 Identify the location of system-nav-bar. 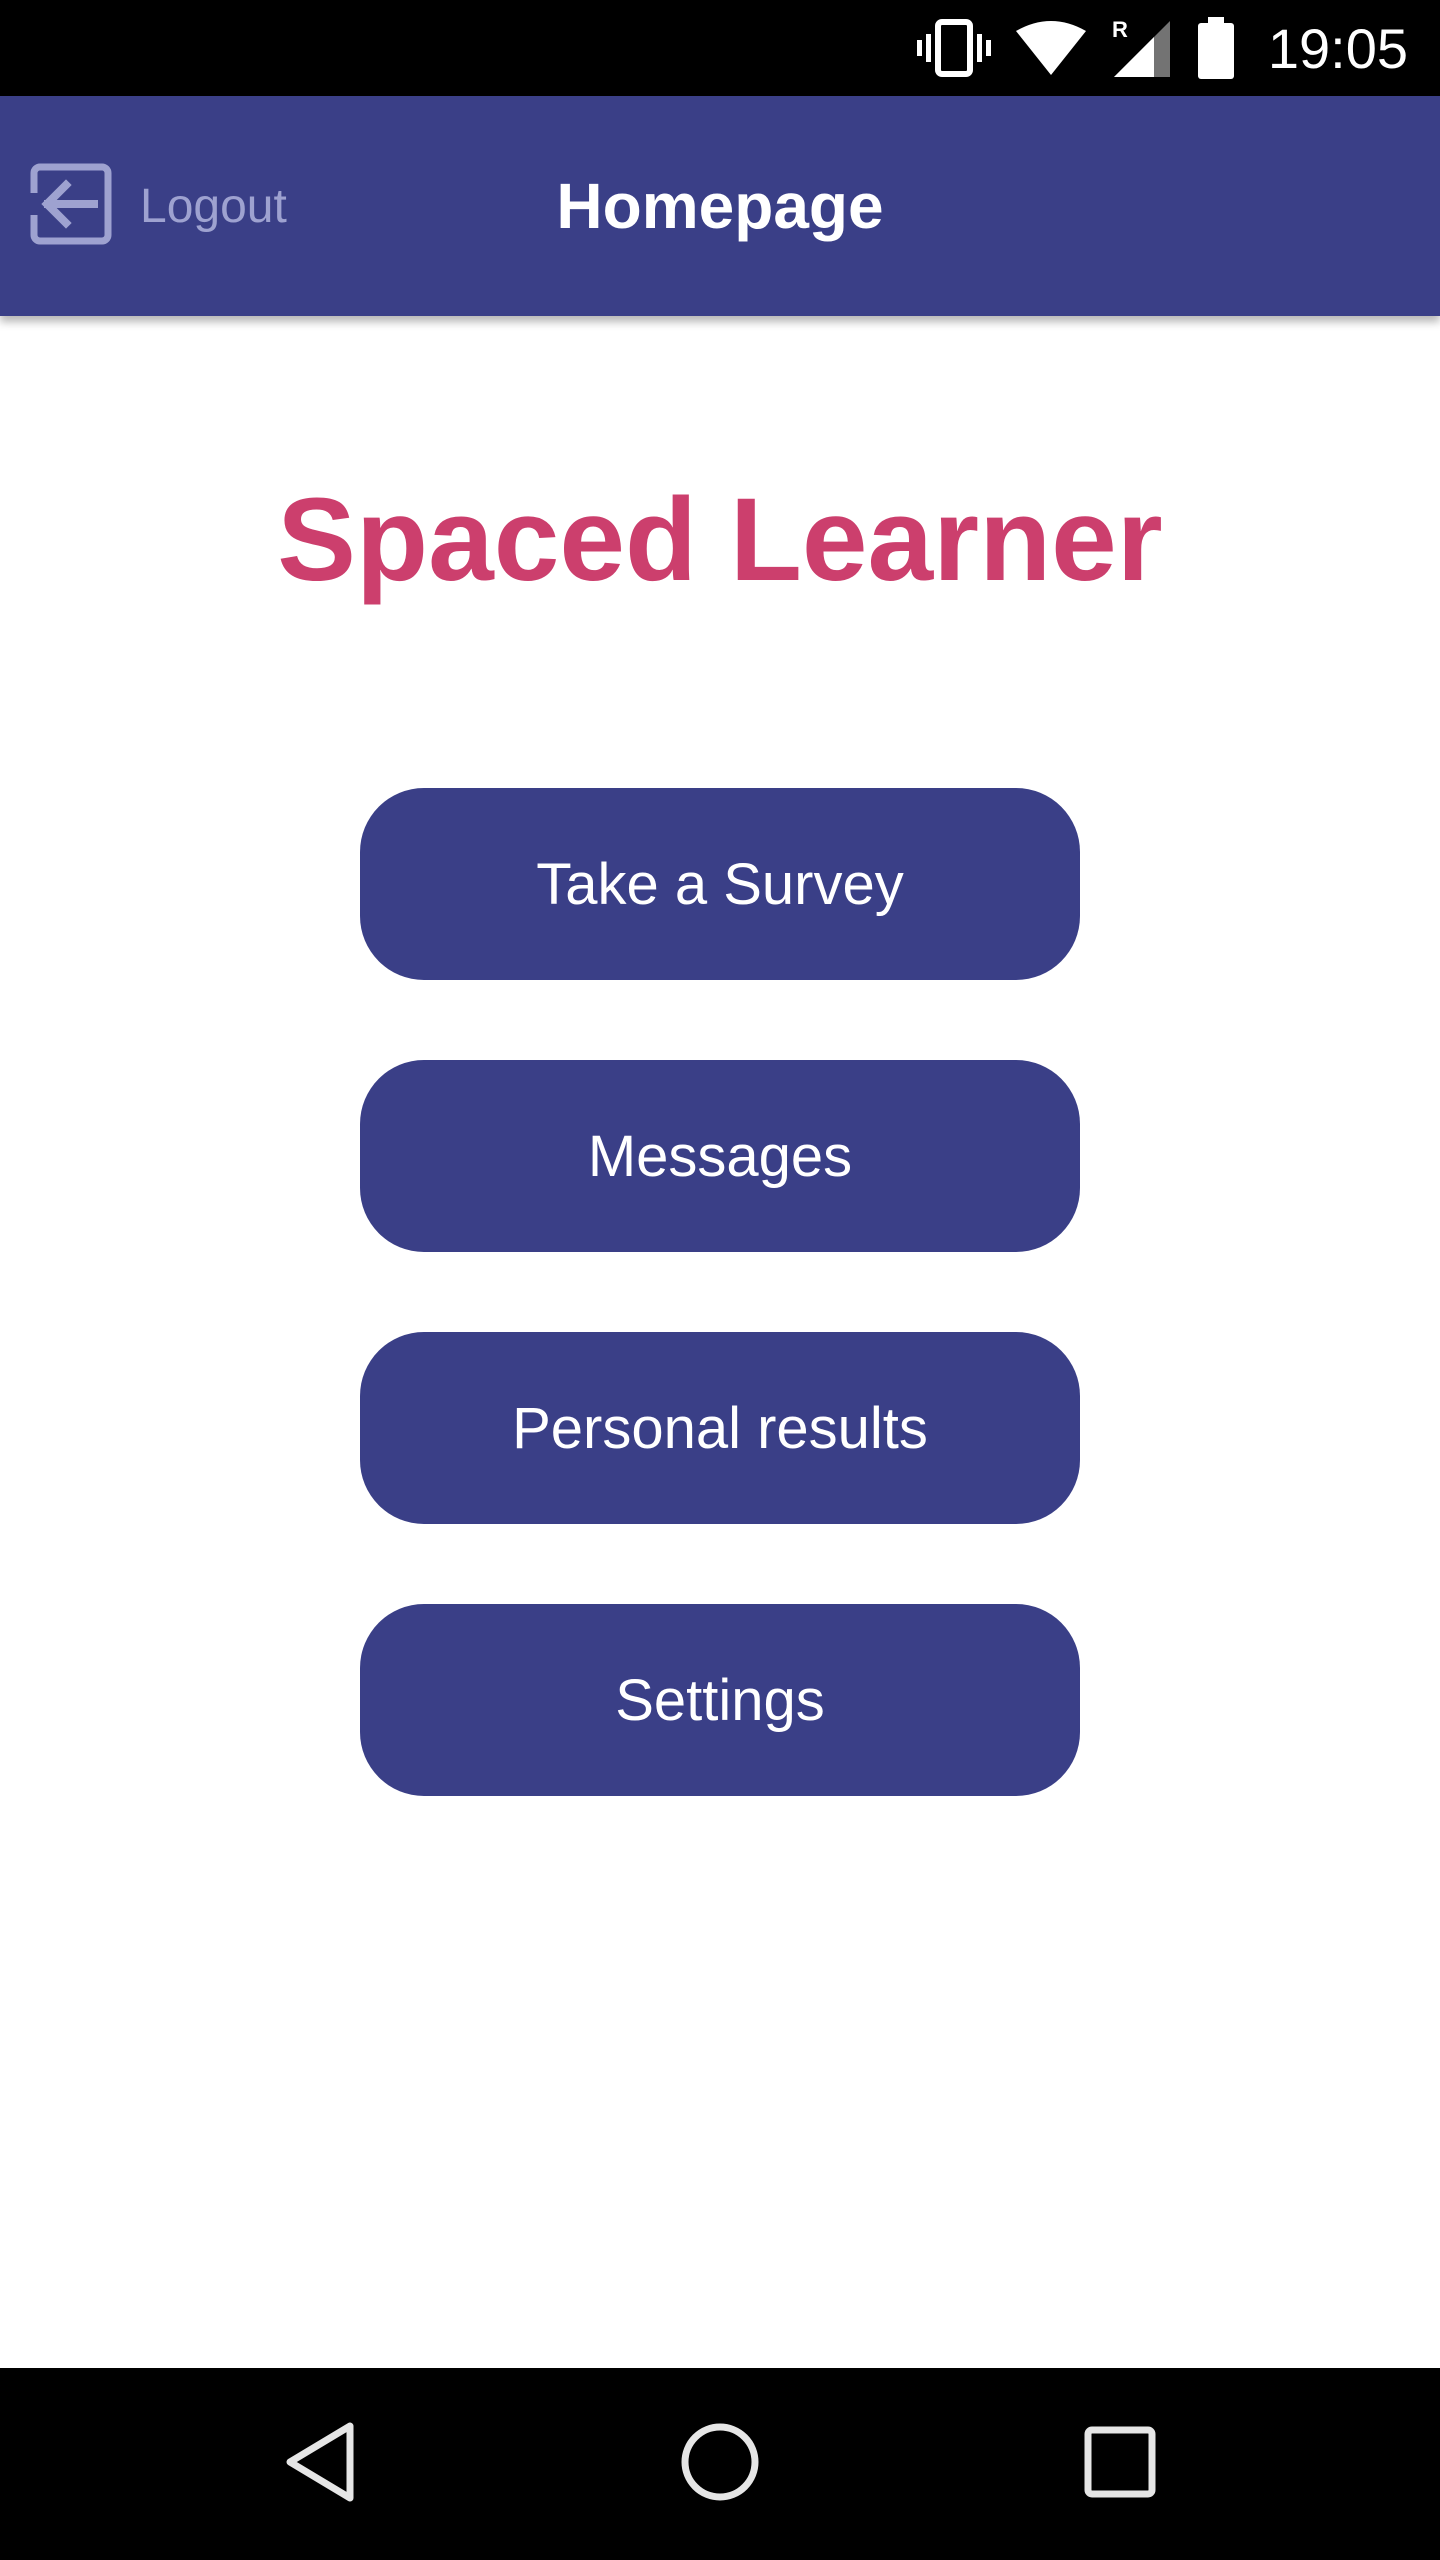
(720, 2464).